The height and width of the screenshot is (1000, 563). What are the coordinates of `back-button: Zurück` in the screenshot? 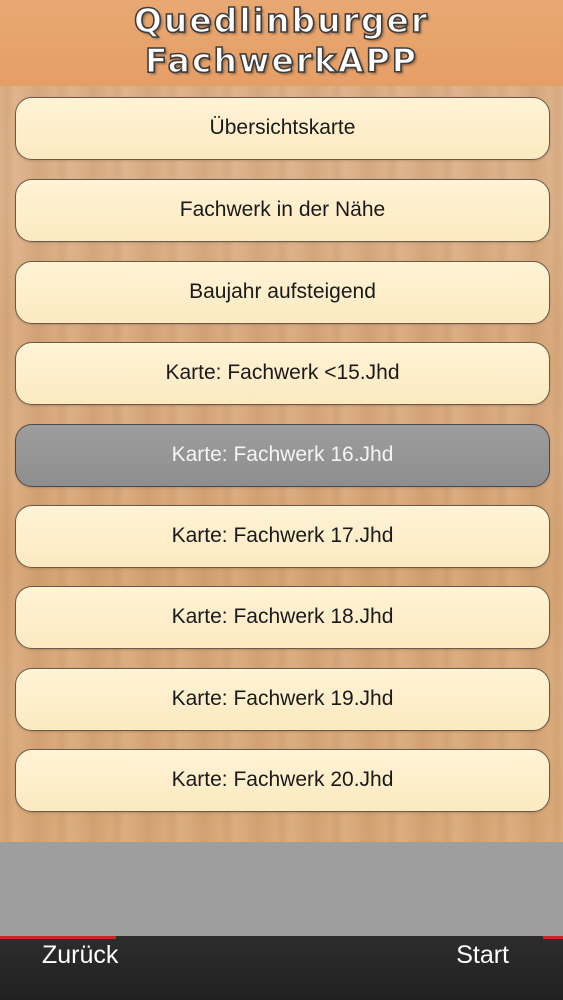 It's located at (80, 955).